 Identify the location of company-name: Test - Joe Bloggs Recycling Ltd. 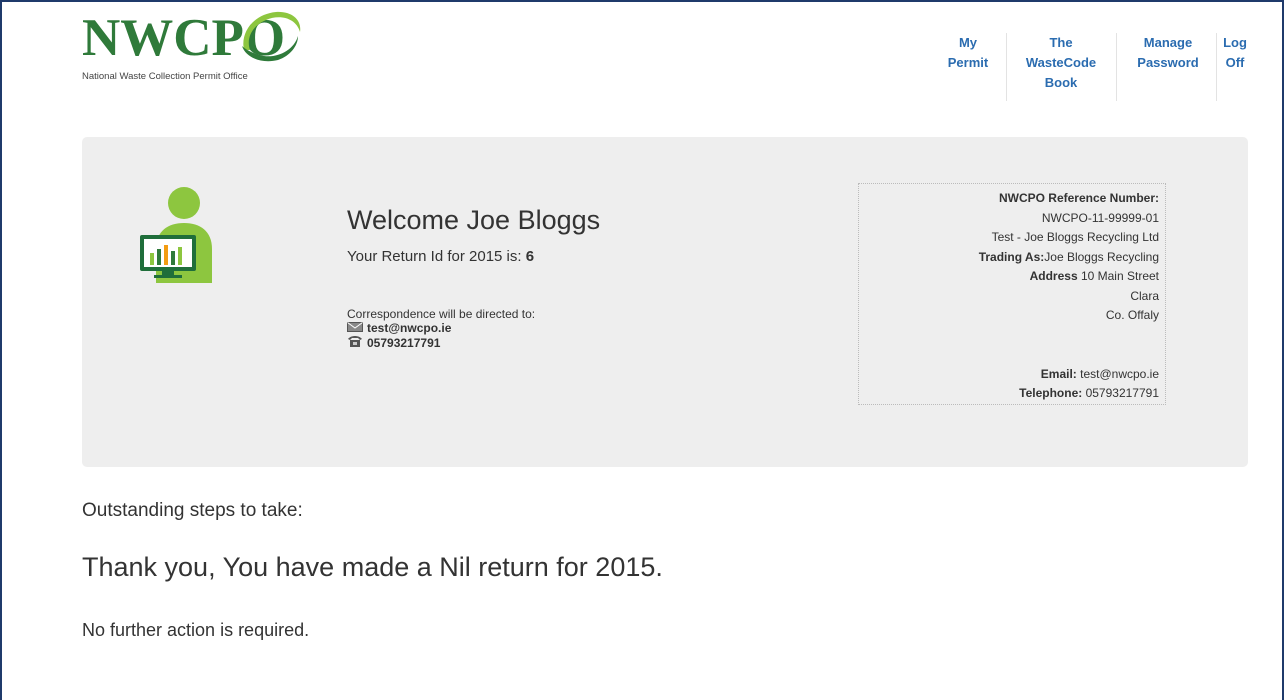
(1075, 237).